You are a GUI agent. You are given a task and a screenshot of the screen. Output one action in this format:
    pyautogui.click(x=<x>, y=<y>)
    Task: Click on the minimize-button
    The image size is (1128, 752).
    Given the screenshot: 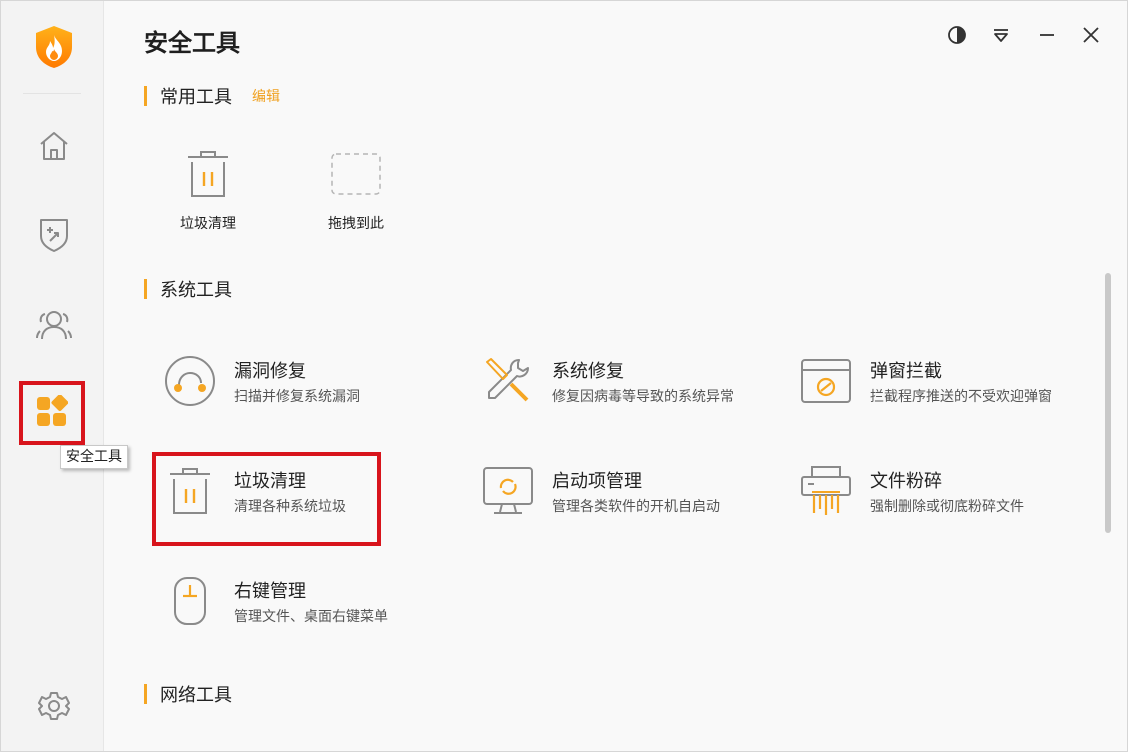 What is the action you would take?
    pyautogui.click(x=1047, y=37)
    